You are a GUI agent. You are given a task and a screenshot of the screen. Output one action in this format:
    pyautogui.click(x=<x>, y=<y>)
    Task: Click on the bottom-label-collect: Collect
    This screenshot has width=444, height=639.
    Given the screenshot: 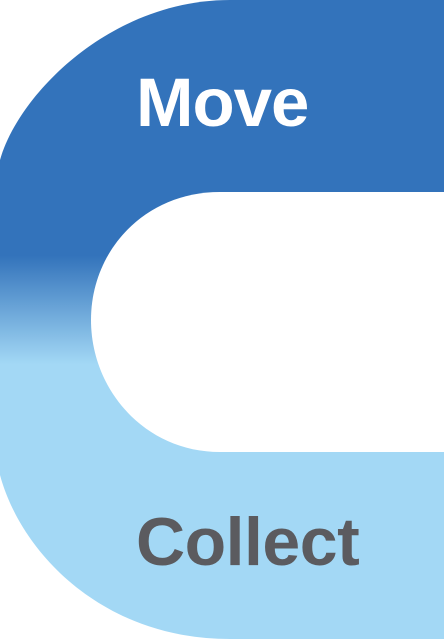 What is the action you would take?
    pyautogui.click(x=248, y=542)
    